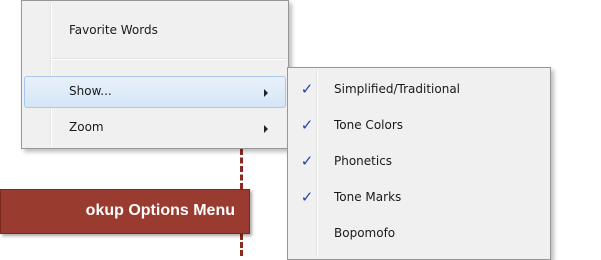 The height and width of the screenshot is (260, 601). What do you see at coordinates (365, 233) in the screenshot?
I see `submenu-item-label: Bopomofo` at bounding box center [365, 233].